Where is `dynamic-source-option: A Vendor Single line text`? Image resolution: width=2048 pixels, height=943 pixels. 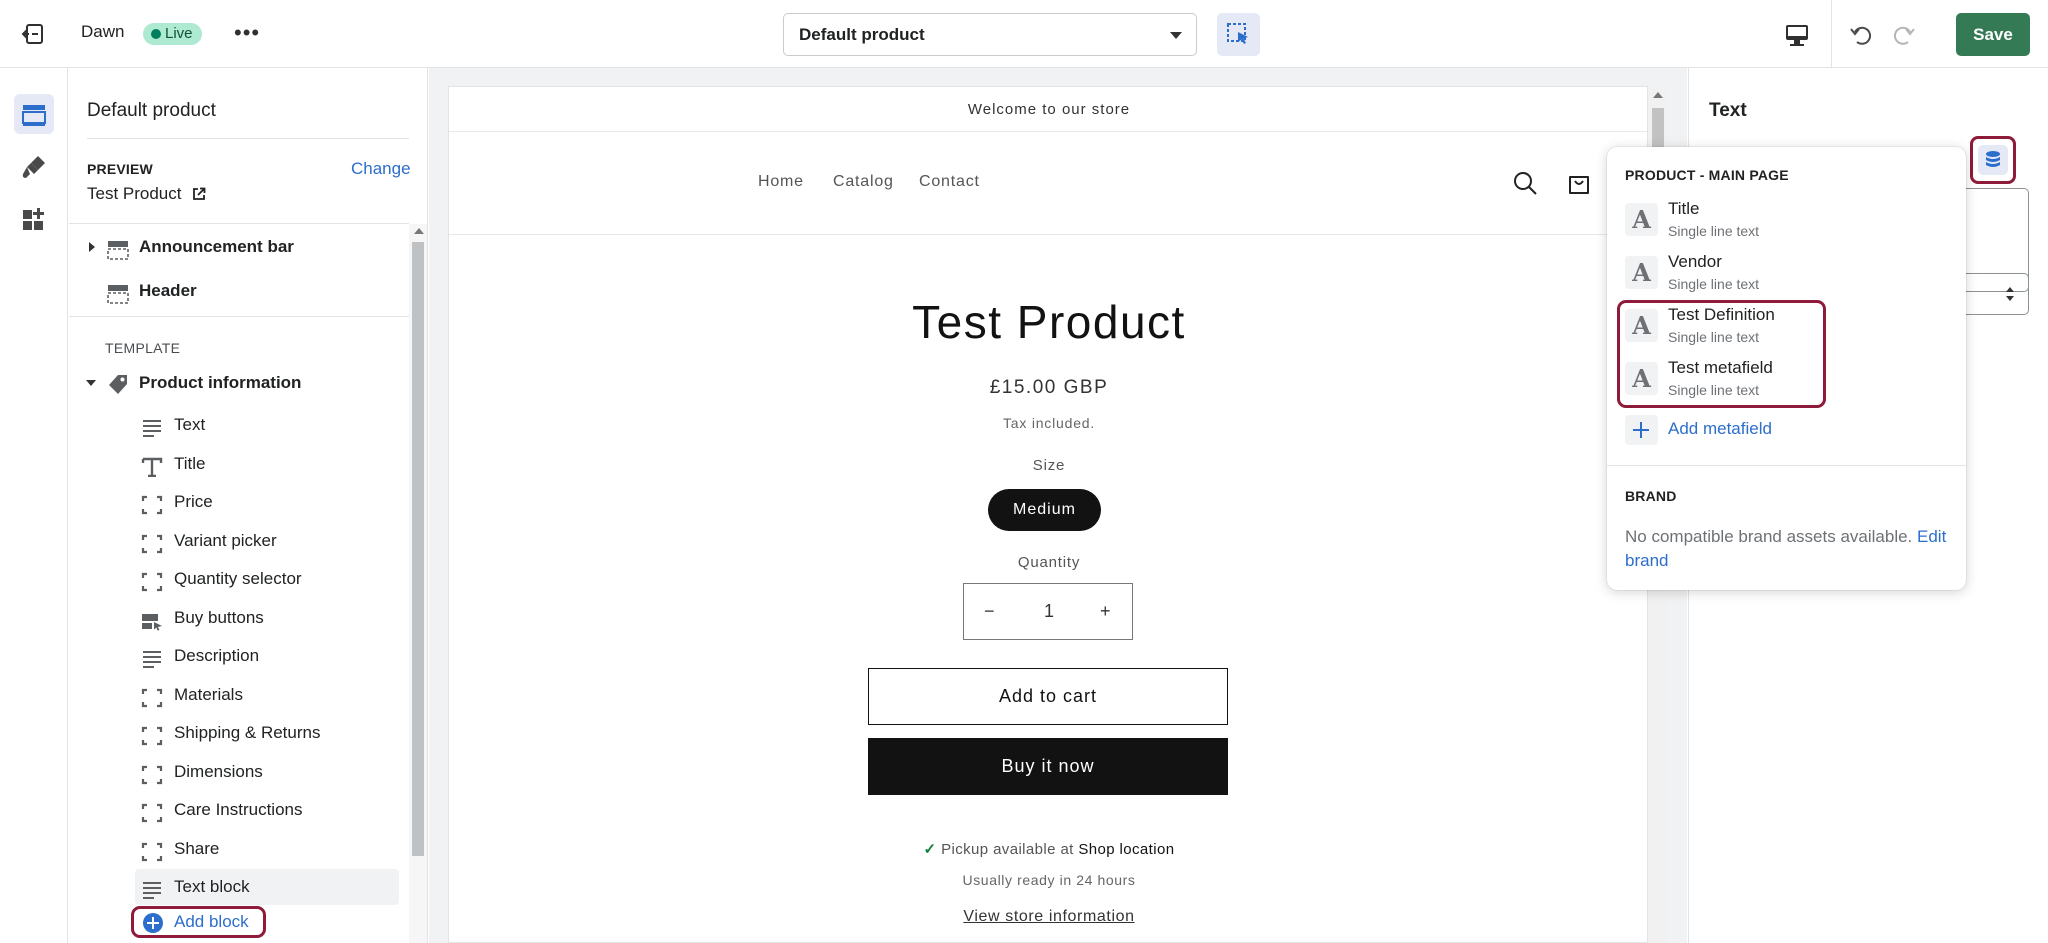
dynamic-source-option: A Vendor Single line text is located at coordinates (1775, 274).